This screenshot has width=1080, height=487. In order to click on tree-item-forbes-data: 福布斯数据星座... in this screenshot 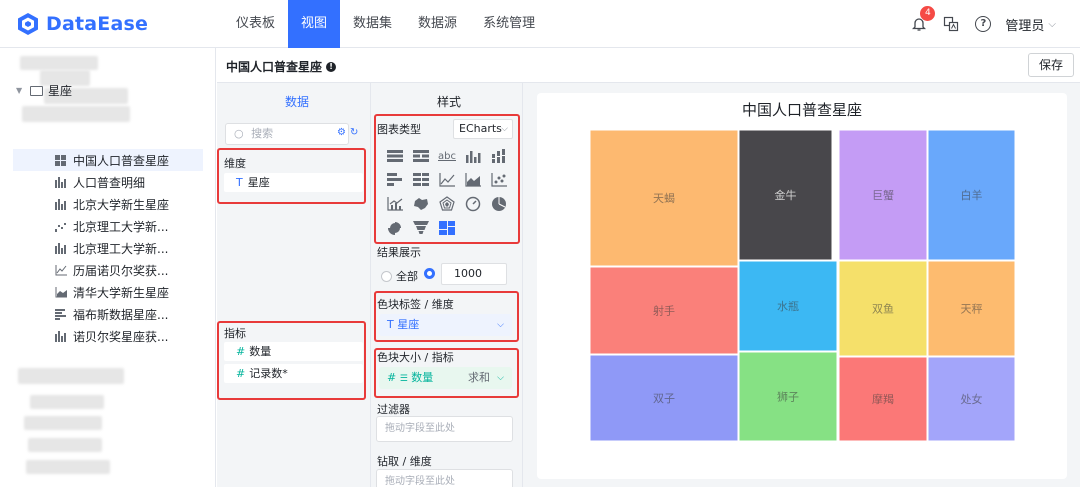, I will do `click(108, 314)`.